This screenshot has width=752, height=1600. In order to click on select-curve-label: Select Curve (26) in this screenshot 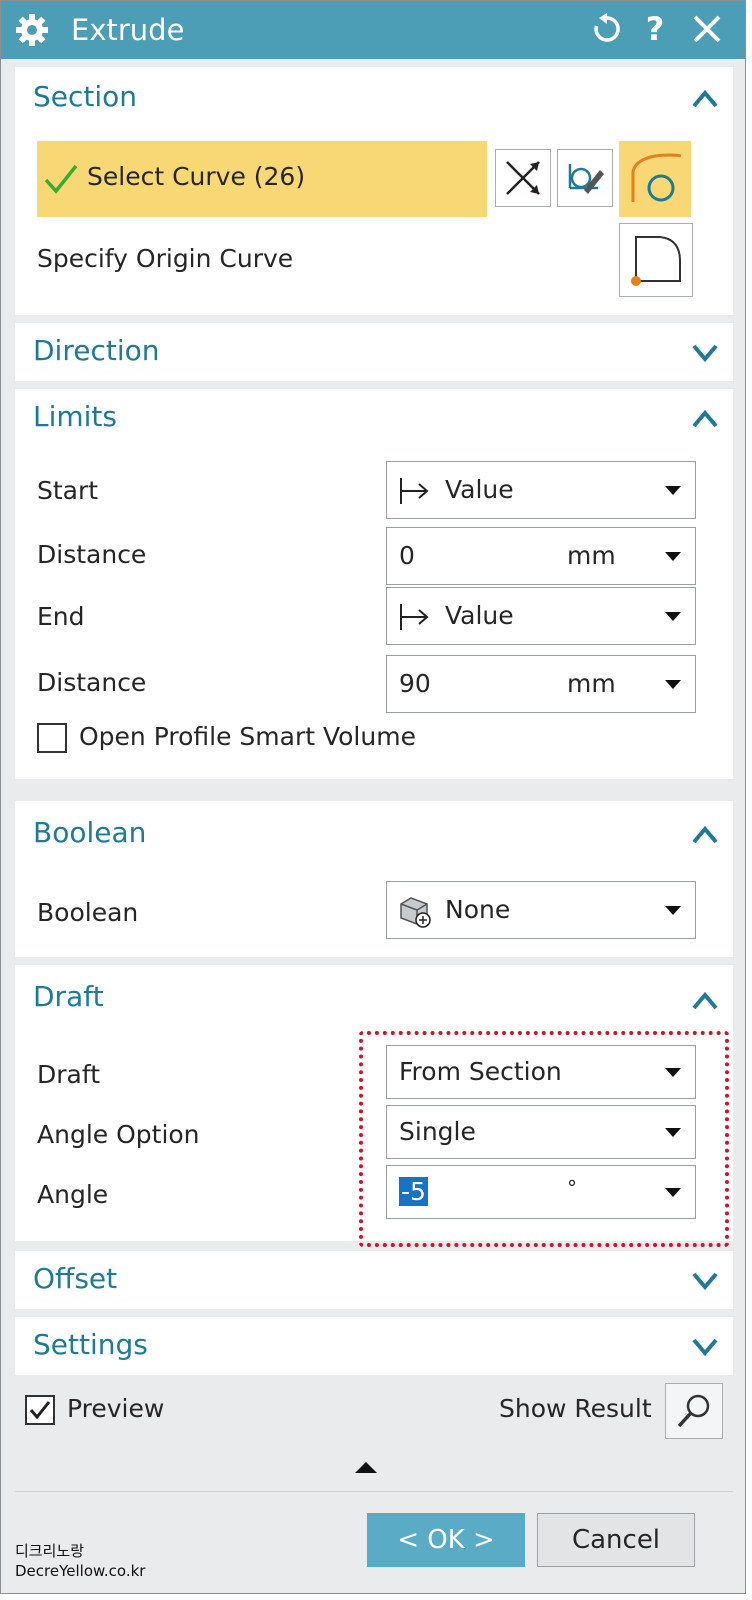, I will do `click(196, 176)`.